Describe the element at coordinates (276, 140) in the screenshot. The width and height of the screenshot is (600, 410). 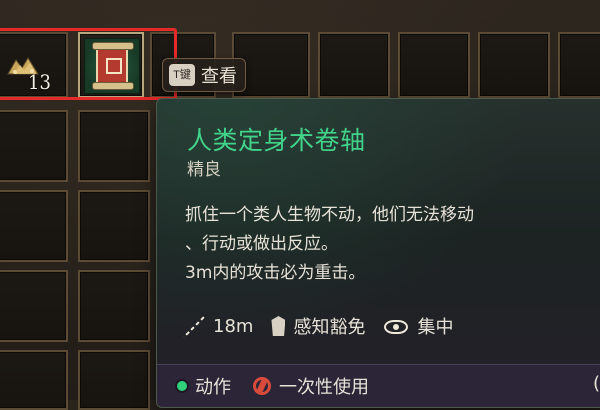
I see `item-title: 人类定身术卷轴` at that location.